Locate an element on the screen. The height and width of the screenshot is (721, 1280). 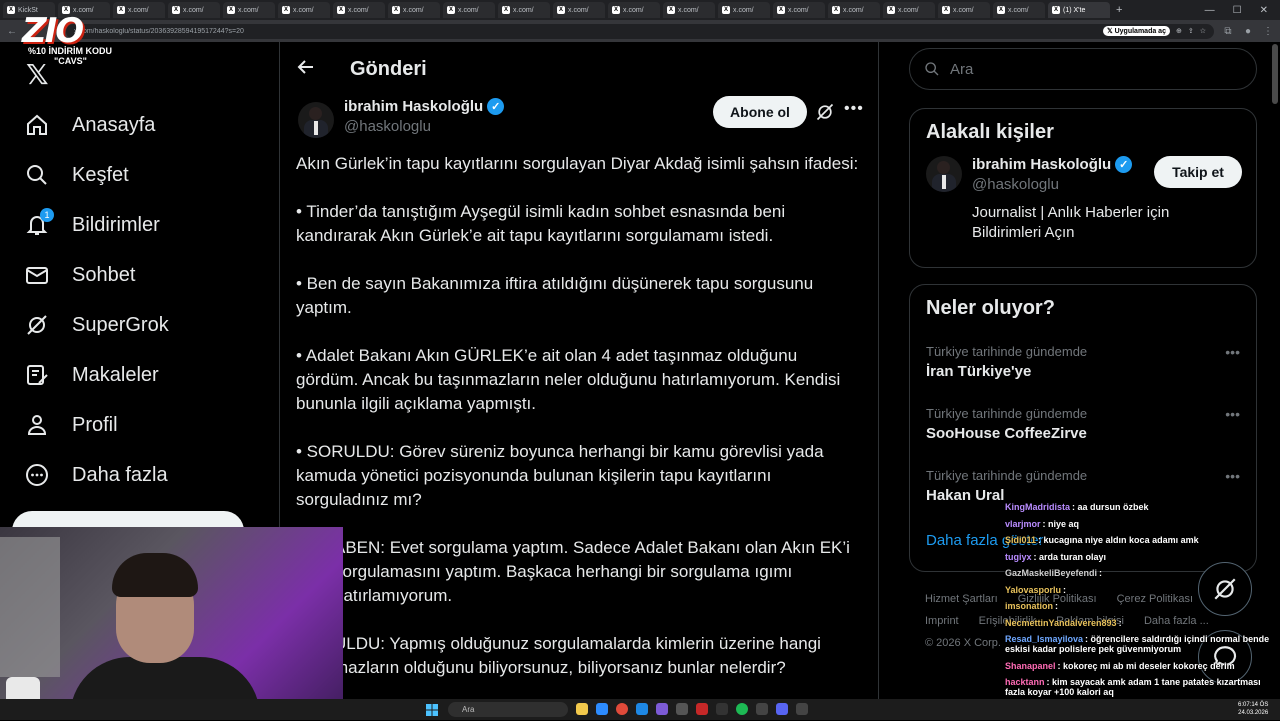
author-name-row: ibrahim Haskoloğlu ✓ is located at coordinates (424, 106).